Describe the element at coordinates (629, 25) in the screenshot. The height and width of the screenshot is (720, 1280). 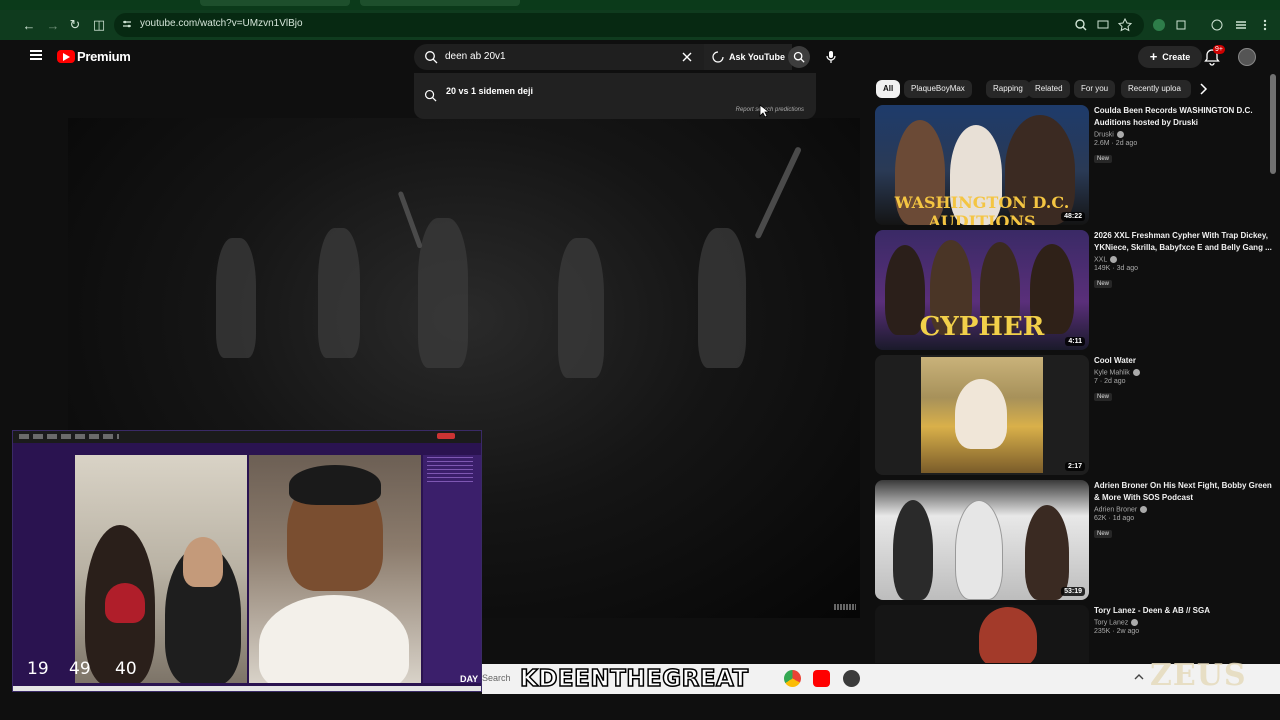
I see `address-bar: youtube.com/watch?v=UMzvn1VlBjo` at that location.